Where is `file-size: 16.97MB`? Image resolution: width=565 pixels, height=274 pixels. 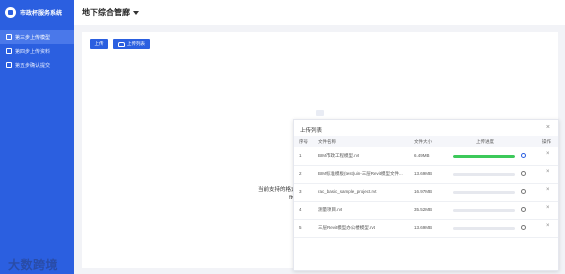
file-size: 16.97MB is located at coordinates (423, 191).